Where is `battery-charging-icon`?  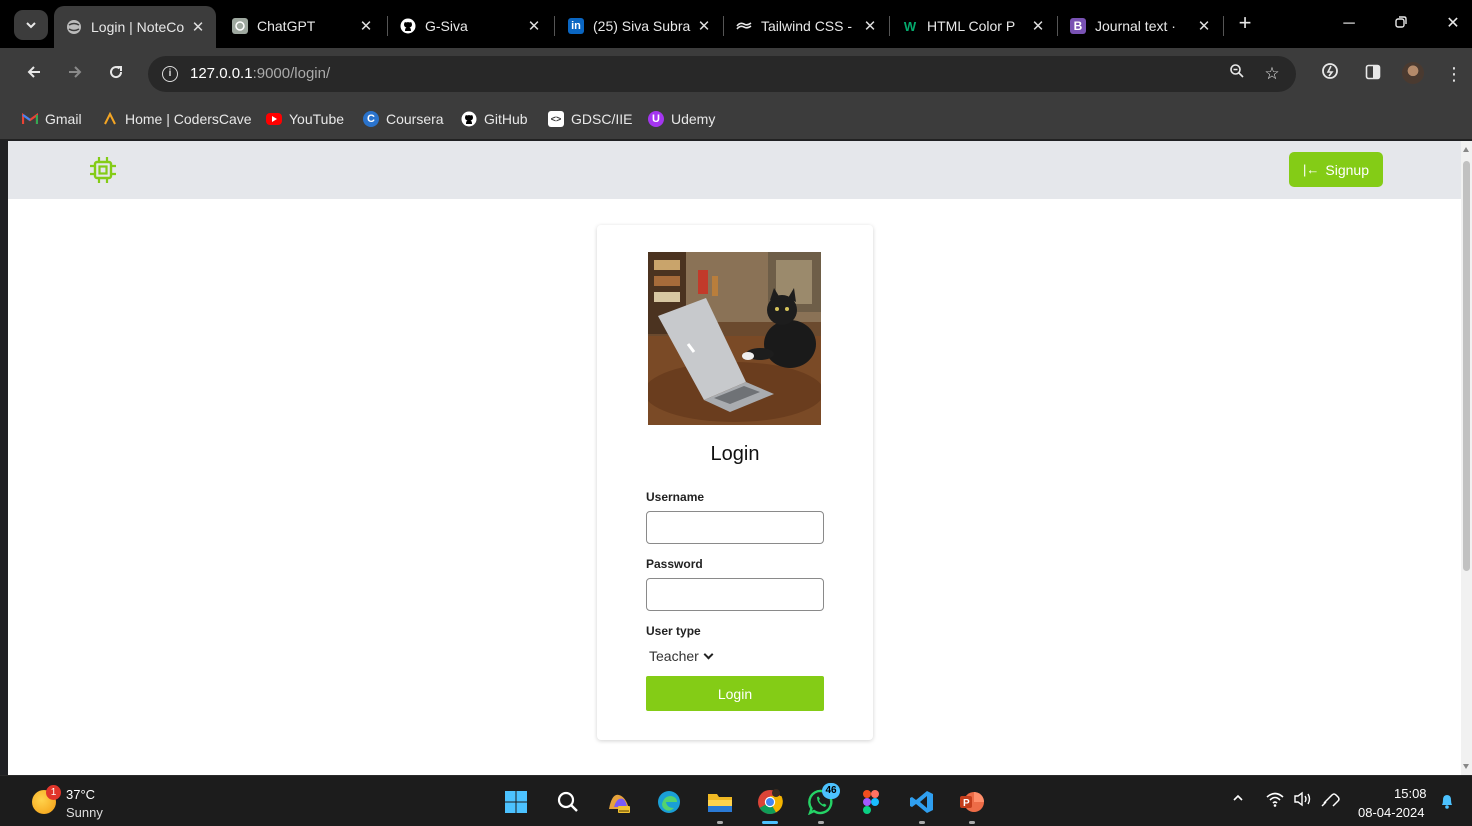 battery-charging-icon is located at coordinates (1331, 801).